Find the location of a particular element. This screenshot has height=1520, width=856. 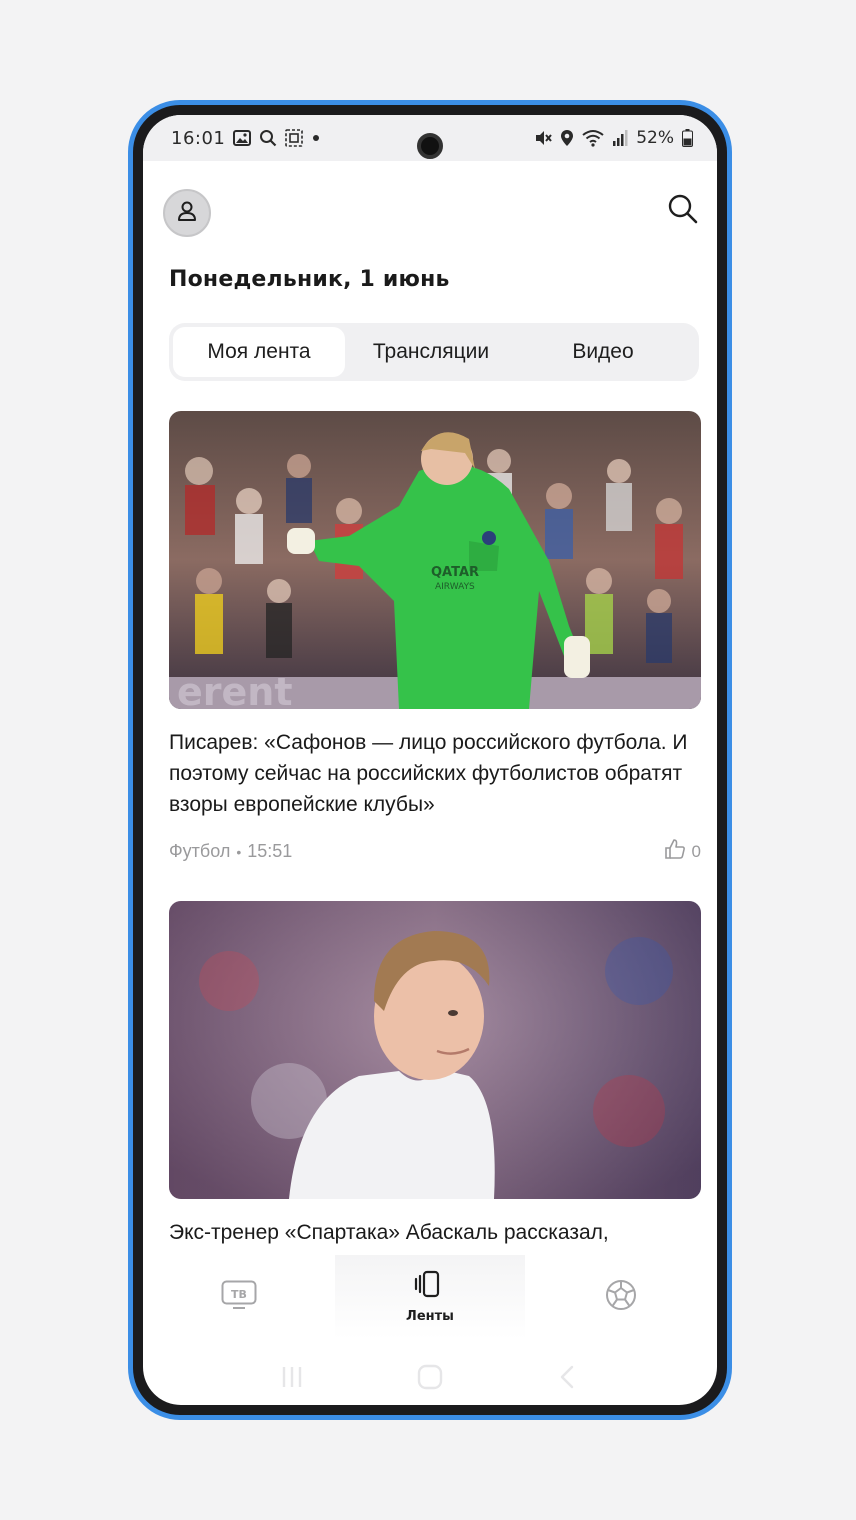

svg-text: QATAR is located at coordinates (455, 572).